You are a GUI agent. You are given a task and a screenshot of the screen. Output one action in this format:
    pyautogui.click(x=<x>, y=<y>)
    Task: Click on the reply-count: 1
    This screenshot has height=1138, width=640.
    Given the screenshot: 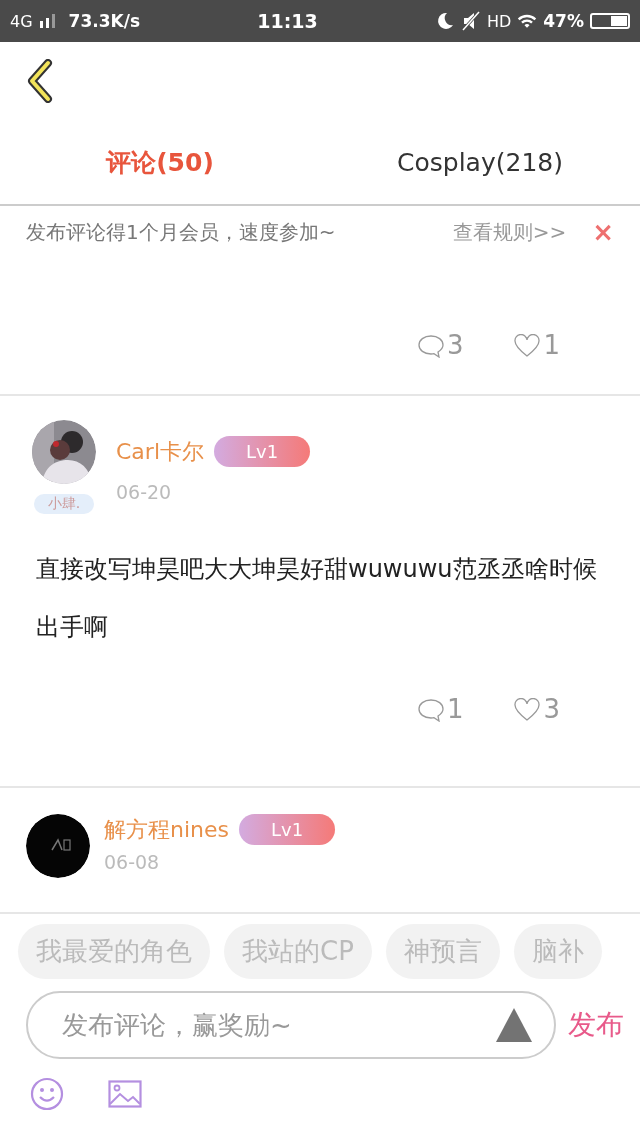 What is the action you would take?
    pyautogui.click(x=455, y=709)
    